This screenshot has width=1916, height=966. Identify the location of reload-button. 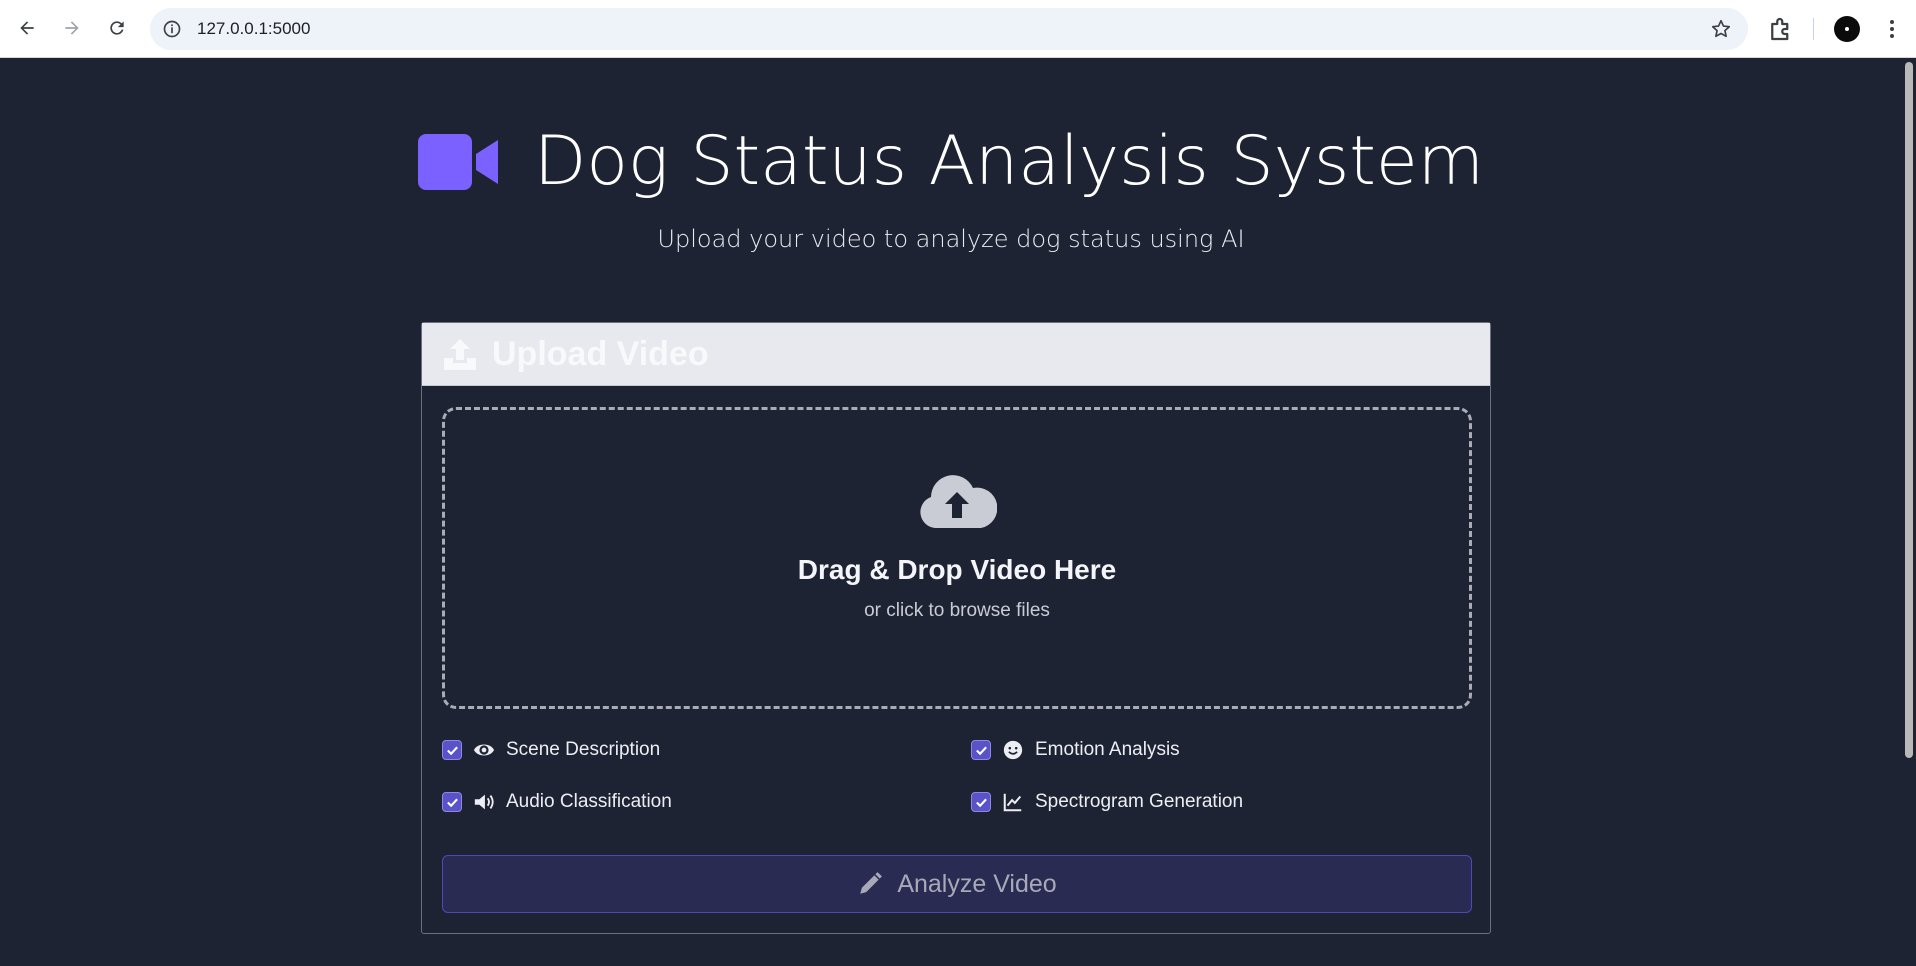
(117, 28).